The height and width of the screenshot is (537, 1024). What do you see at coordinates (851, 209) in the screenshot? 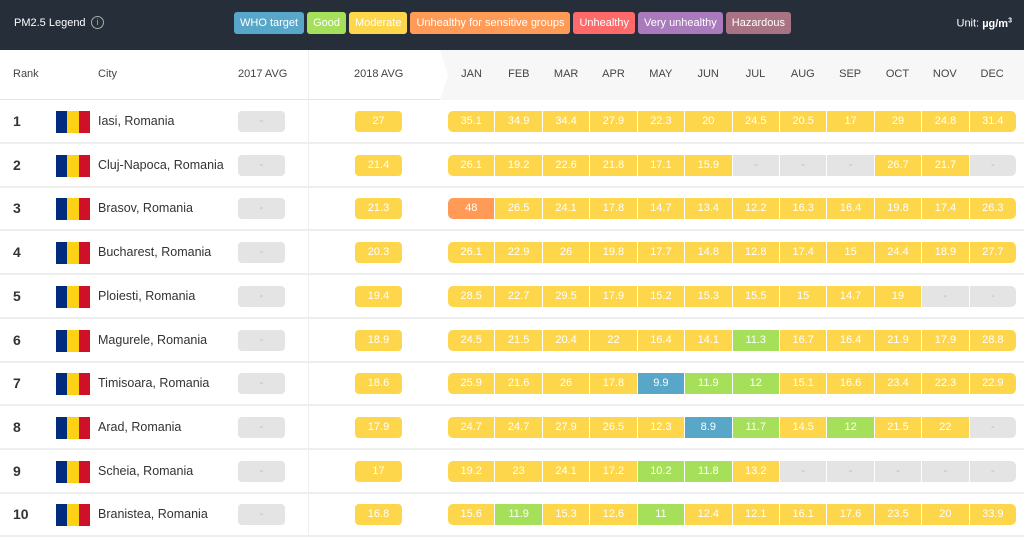
I see `month-cell: 16.4` at bounding box center [851, 209].